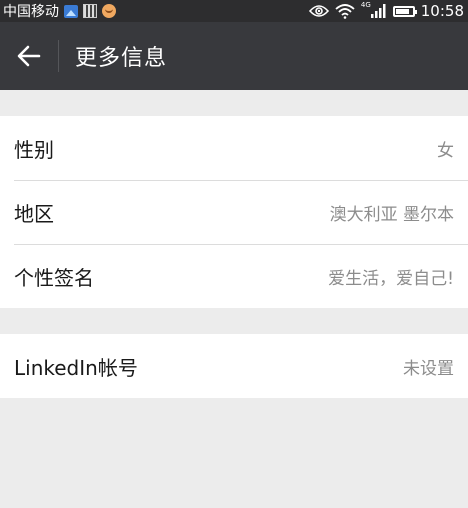 This screenshot has height=508, width=468. I want to click on eye-icon, so click(318, 11).